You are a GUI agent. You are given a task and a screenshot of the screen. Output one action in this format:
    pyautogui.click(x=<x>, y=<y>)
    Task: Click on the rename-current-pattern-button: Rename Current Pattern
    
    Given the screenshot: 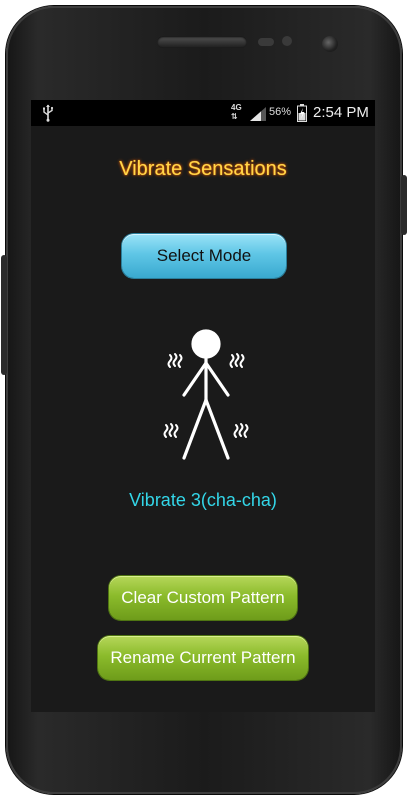 What is the action you would take?
    pyautogui.click(x=203, y=658)
    